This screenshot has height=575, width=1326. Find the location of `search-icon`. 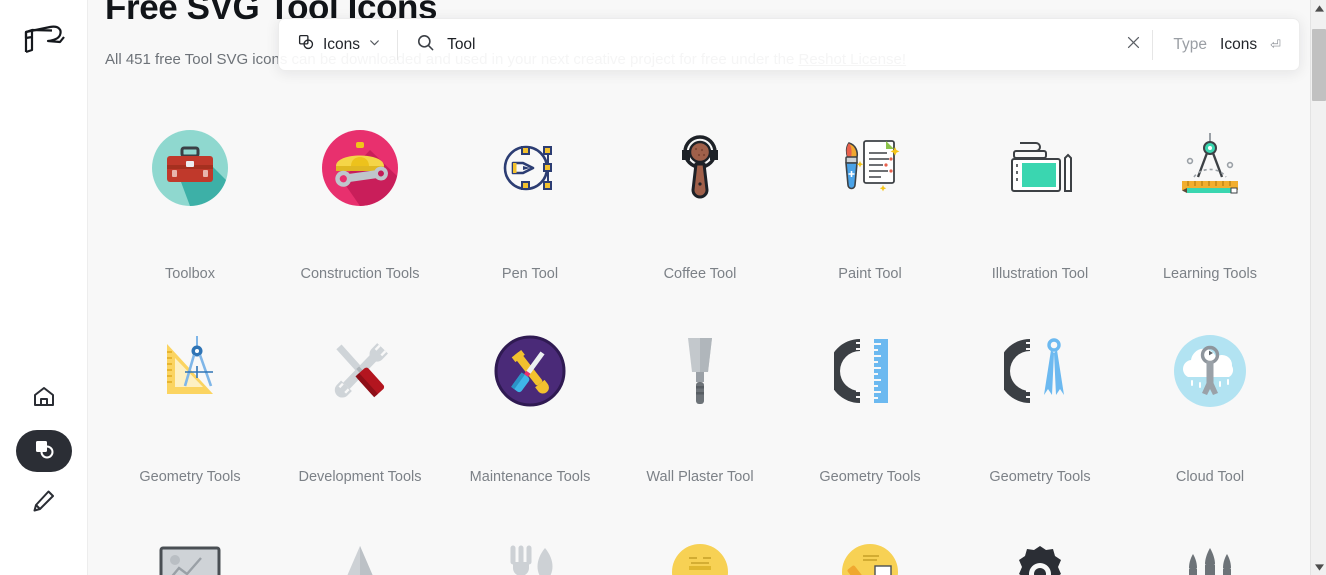

search-icon is located at coordinates (425, 45).